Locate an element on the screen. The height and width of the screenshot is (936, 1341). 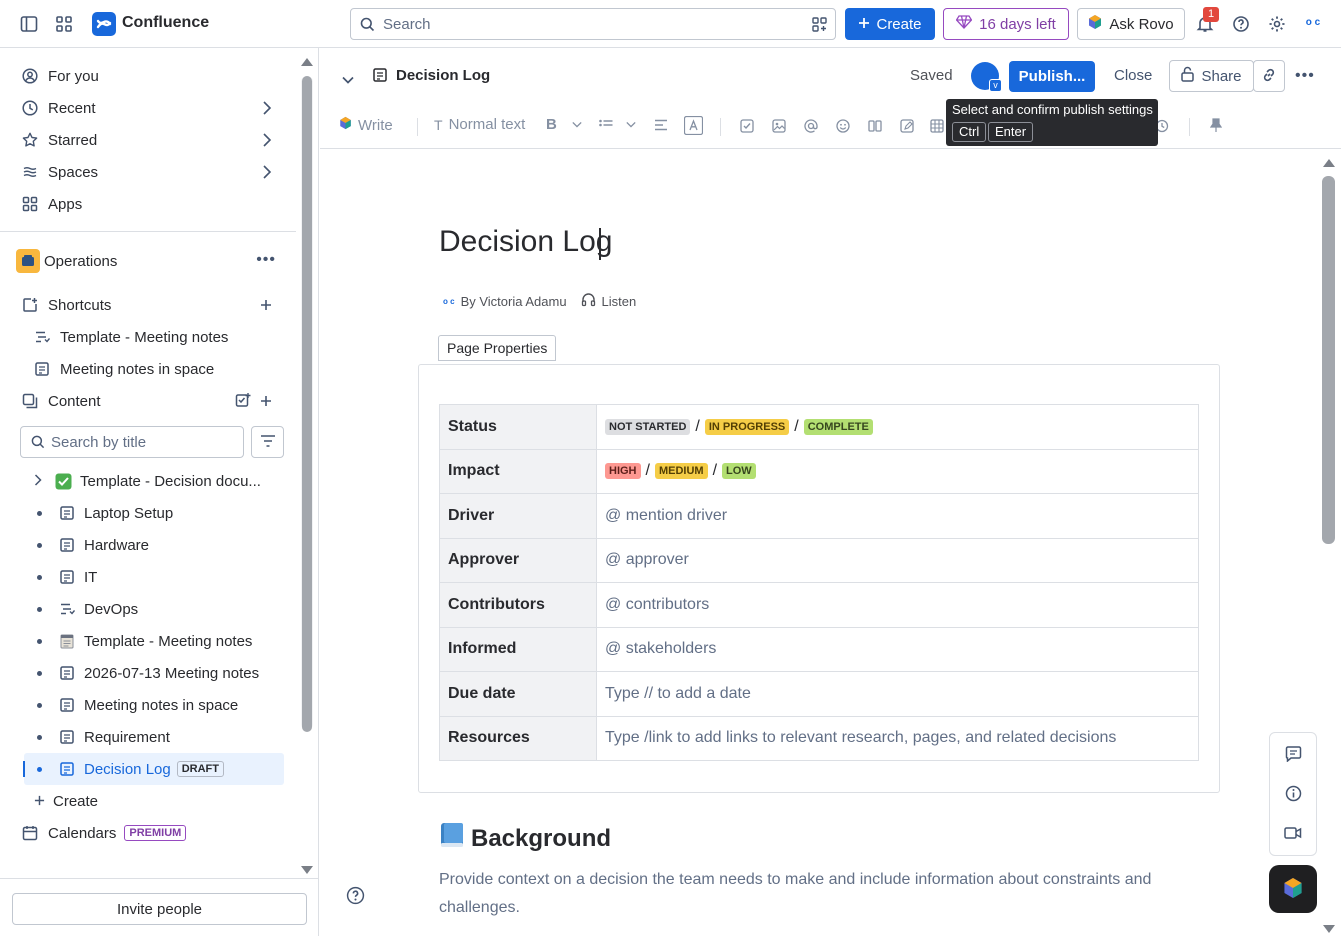
settings-gear-icon is located at coordinates (1277, 24).